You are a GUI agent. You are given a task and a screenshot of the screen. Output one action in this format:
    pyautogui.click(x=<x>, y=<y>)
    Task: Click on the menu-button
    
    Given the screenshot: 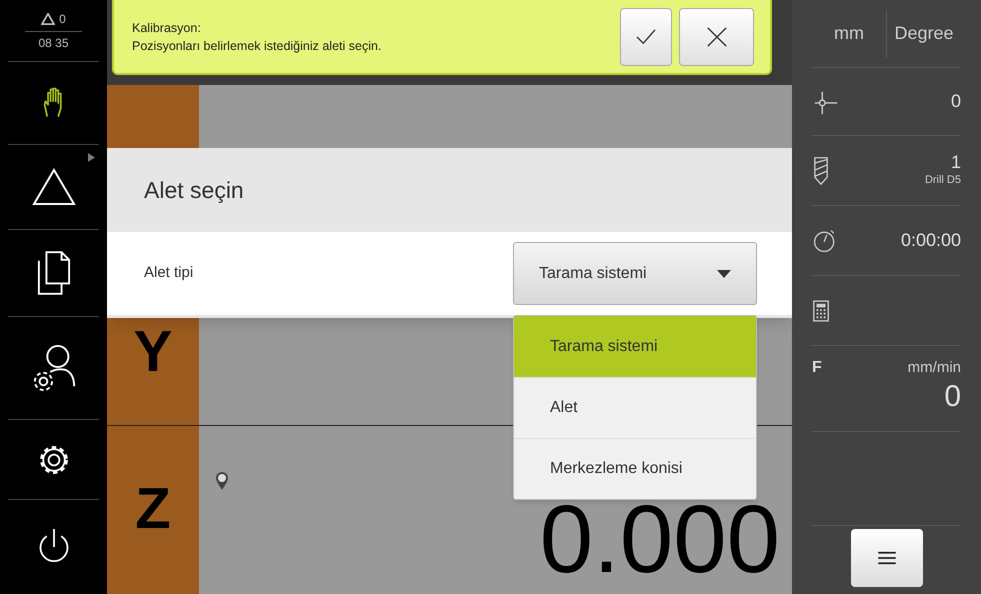 What is the action you would take?
    pyautogui.click(x=886, y=558)
    